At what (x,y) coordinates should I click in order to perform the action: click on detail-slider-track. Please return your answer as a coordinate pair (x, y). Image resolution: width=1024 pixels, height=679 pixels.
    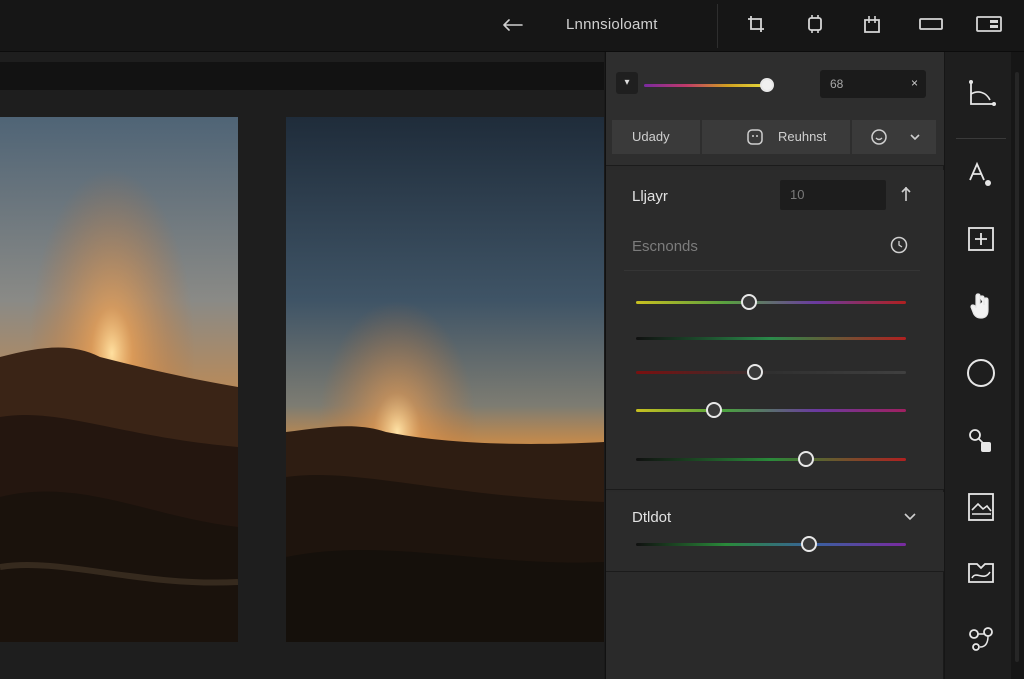
    Looking at the image, I should click on (771, 544).